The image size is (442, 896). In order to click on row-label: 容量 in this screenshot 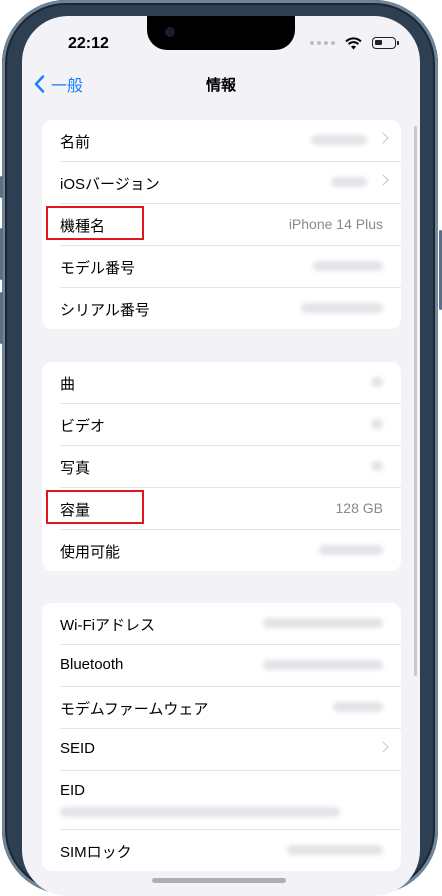, I will do `click(75, 510)`.